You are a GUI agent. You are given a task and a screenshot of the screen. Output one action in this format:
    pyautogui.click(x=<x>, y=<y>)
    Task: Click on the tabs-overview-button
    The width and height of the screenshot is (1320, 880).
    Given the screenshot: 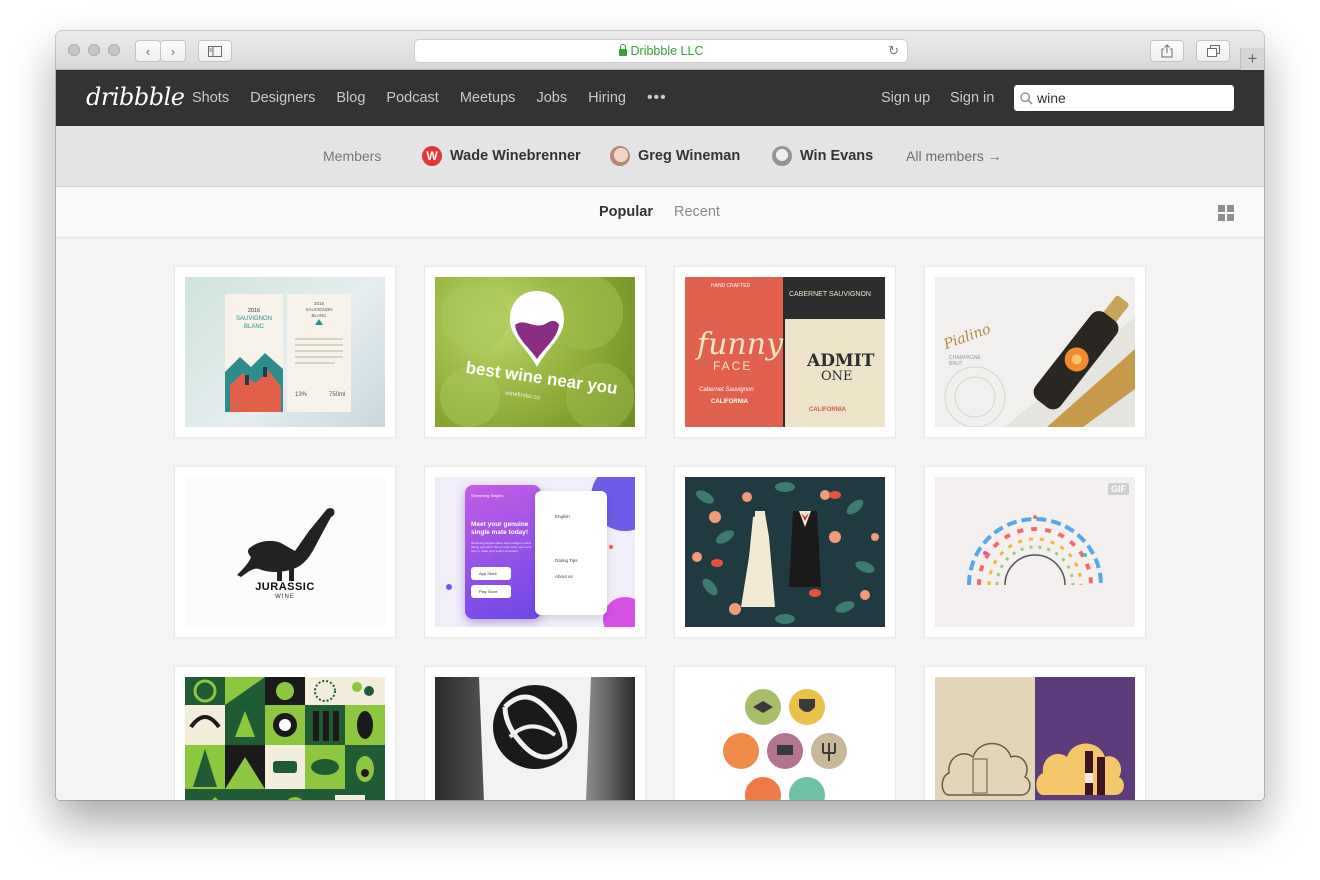 What is the action you would take?
    pyautogui.click(x=1213, y=51)
    